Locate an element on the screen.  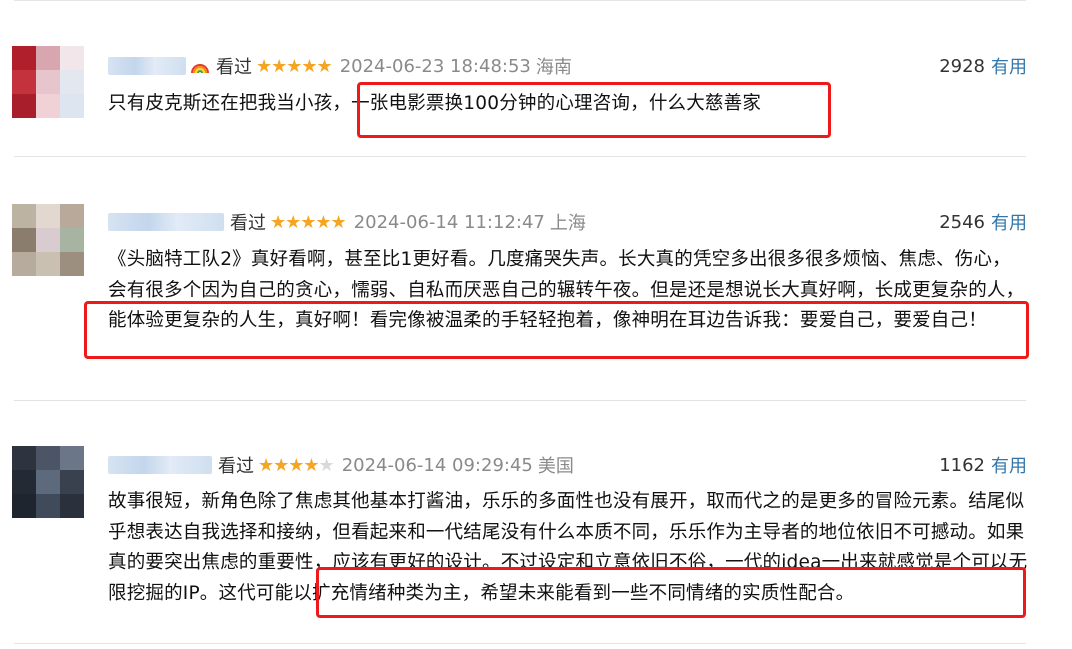
vote-area: 1162 有用 is located at coordinates (983, 465).